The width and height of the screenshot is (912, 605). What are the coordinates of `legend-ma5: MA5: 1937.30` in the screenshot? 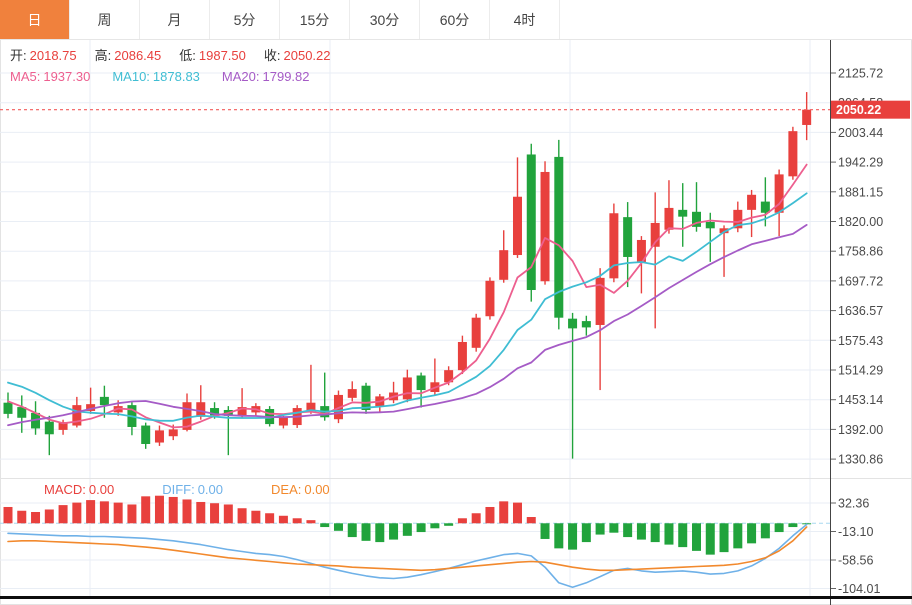 It's located at (50, 77).